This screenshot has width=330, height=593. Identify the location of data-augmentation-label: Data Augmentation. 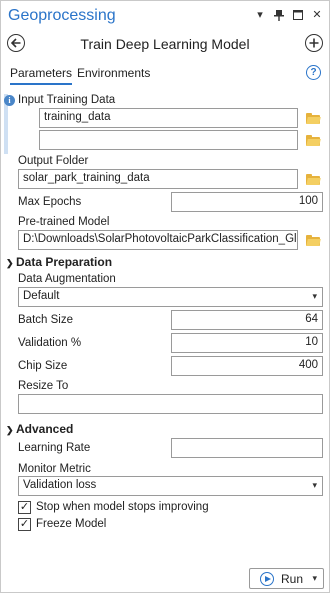
(67, 279).